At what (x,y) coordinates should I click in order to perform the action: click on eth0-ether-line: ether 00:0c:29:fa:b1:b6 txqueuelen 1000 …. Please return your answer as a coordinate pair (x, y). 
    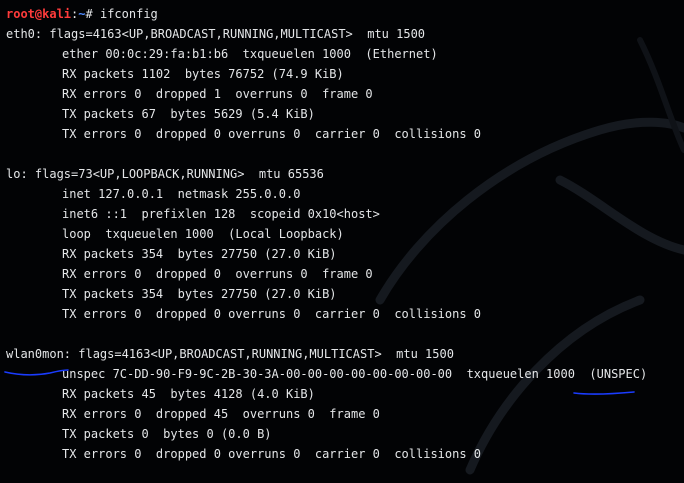
    Looking at the image, I should click on (250, 54).